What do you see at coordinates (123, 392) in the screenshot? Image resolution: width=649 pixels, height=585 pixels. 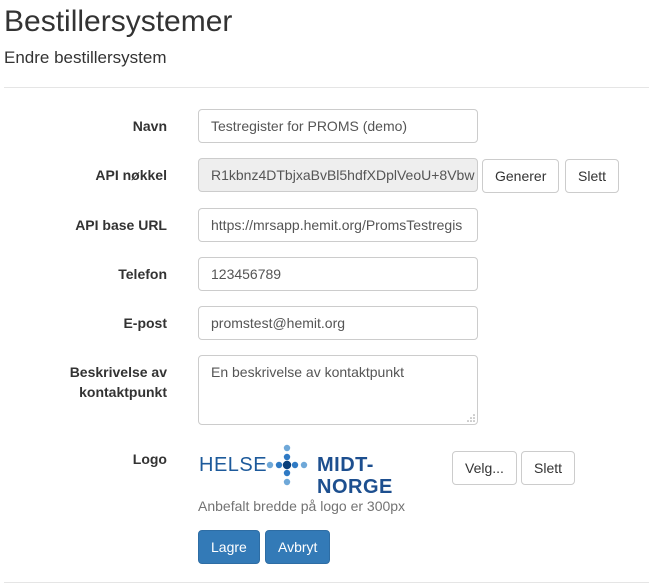 I see `beskrivelse-label-line2: kontaktpunkt` at bounding box center [123, 392].